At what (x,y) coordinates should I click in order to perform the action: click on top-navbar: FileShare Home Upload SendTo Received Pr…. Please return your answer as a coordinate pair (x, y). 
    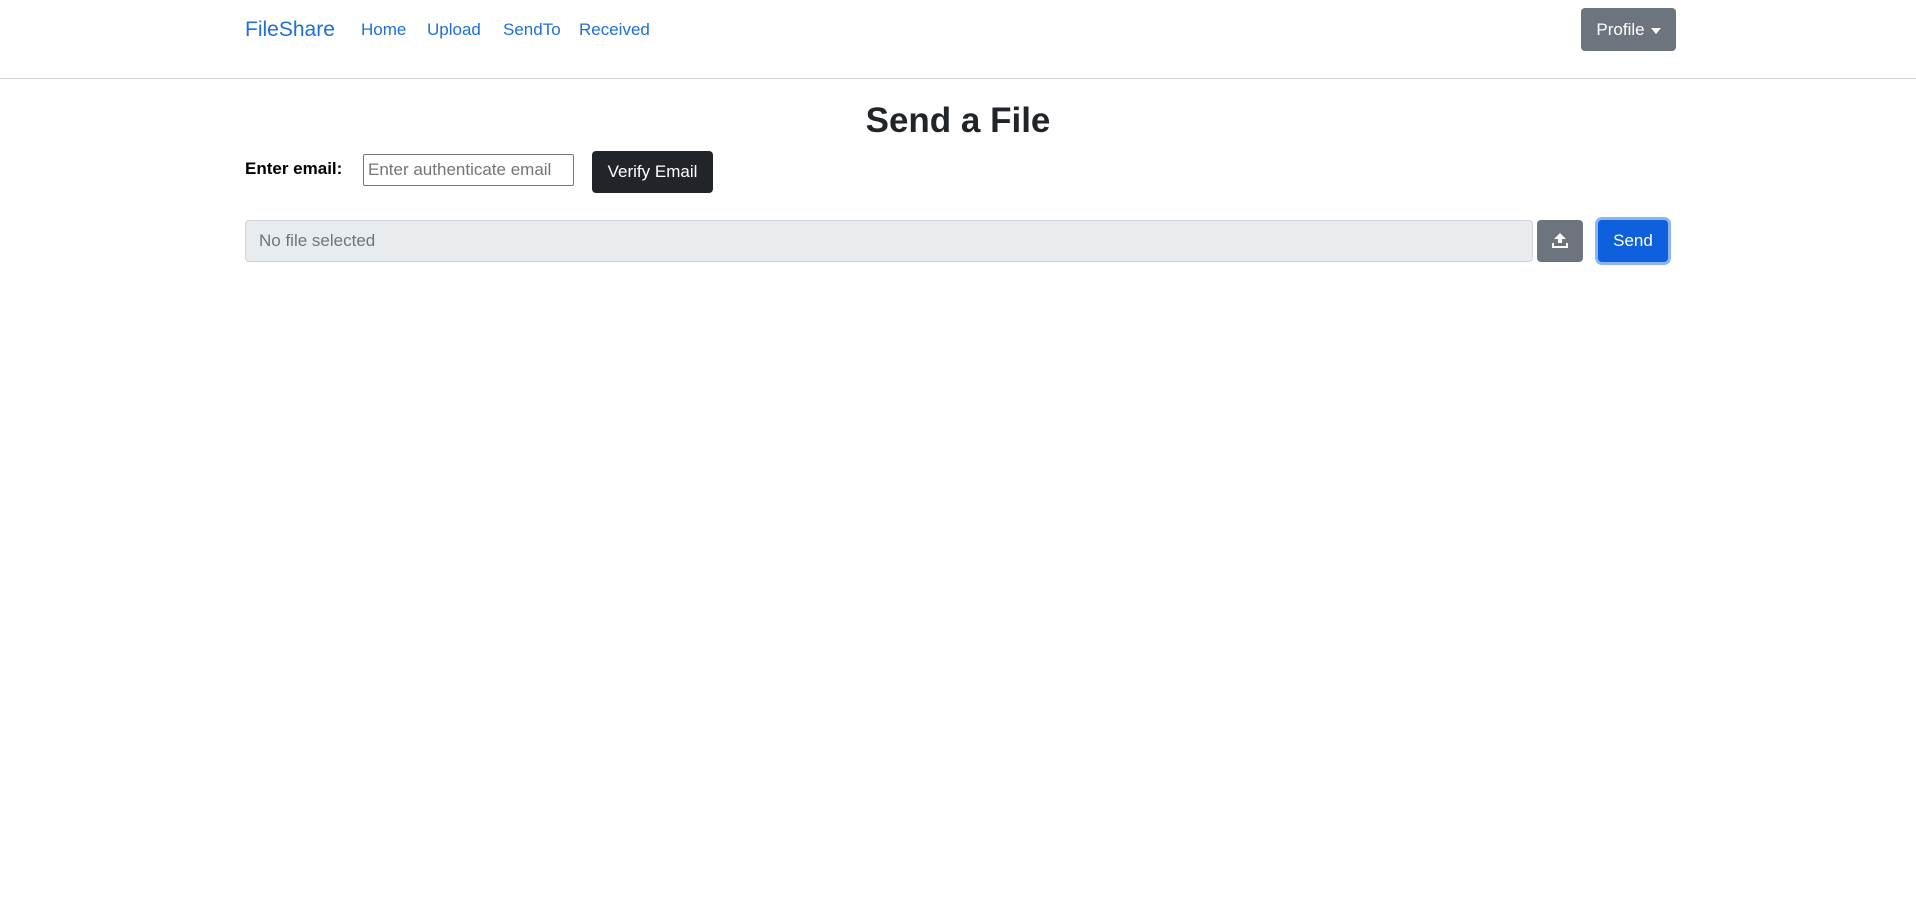
    Looking at the image, I should click on (958, 39).